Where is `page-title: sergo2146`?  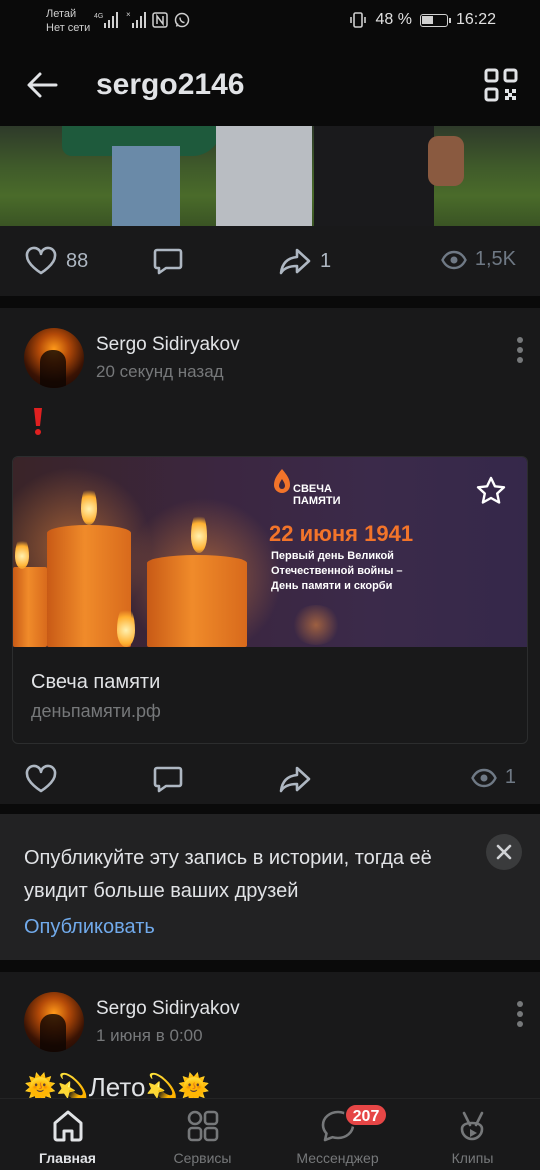
page-title: sergo2146 is located at coordinates (170, 84).